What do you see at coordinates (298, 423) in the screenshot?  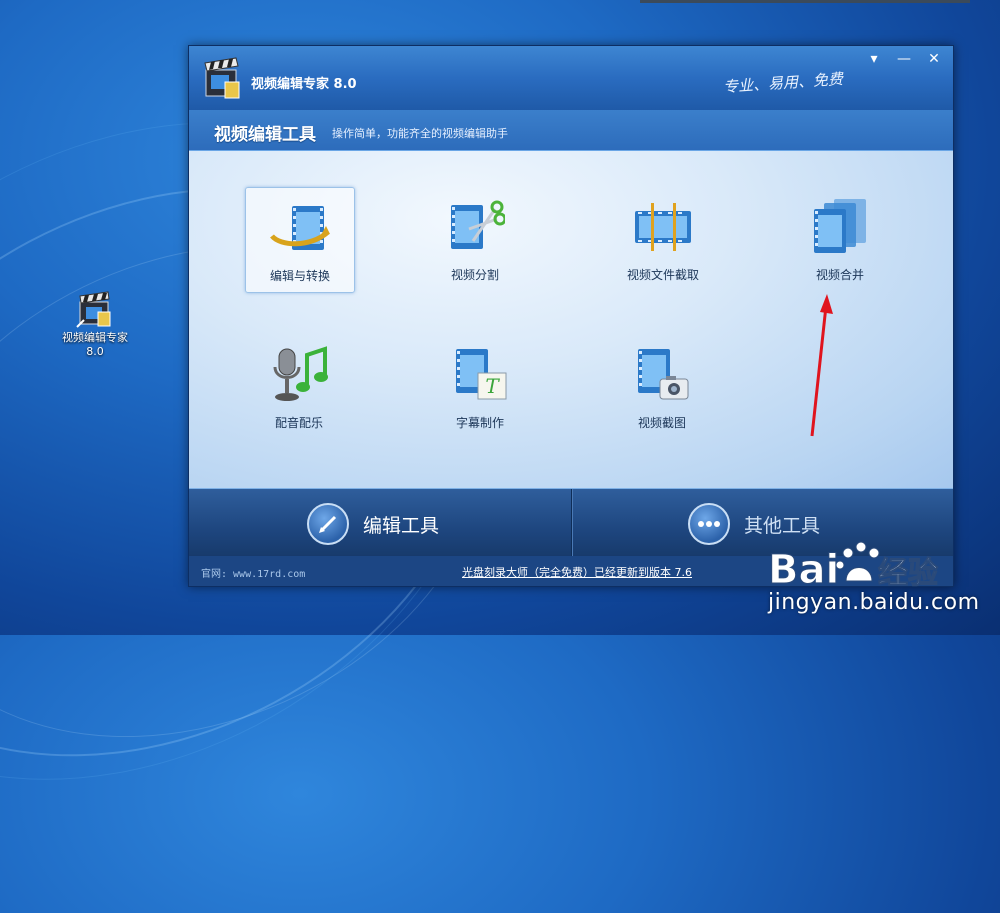 I see `tool-label: 配音配乐` at bounding box center [298, 423].